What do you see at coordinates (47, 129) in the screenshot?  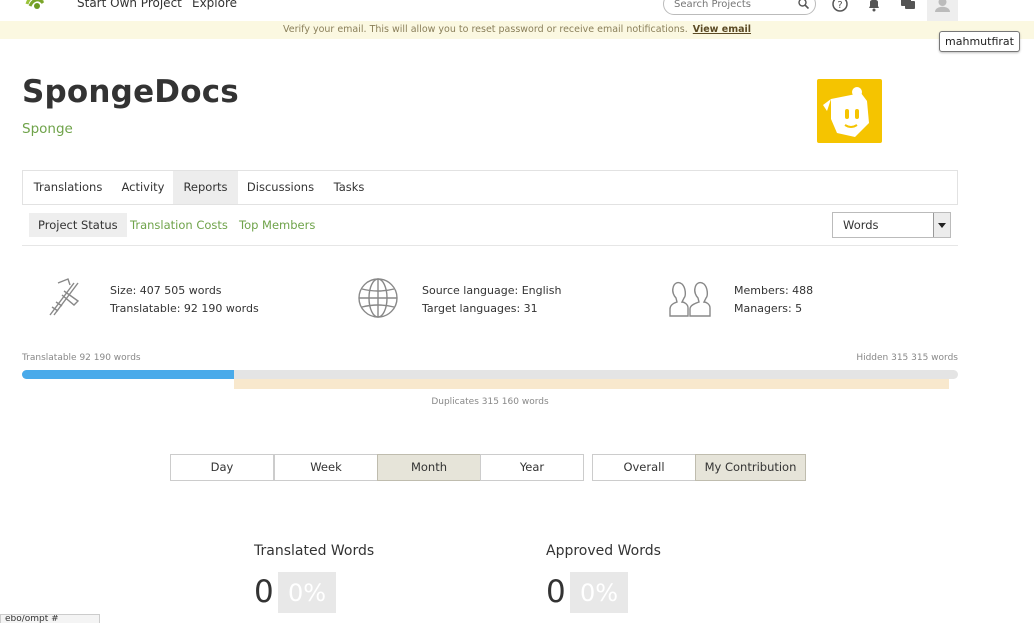 I see `project-owner-link: Sponge` at bounding box center [47, 129].